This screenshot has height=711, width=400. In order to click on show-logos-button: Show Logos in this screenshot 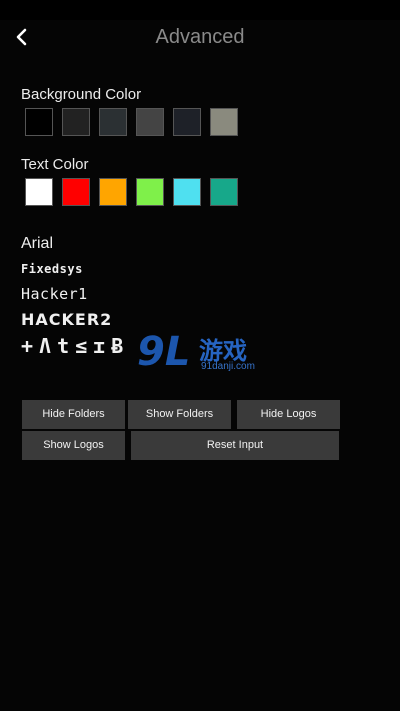, I will do `click(73, 445)`.